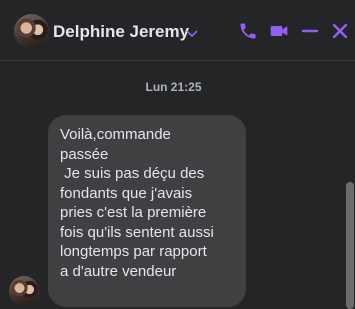 The width and height of the screenshot is (355, 309). I want to click on sender-avatar, so click(24, 291).